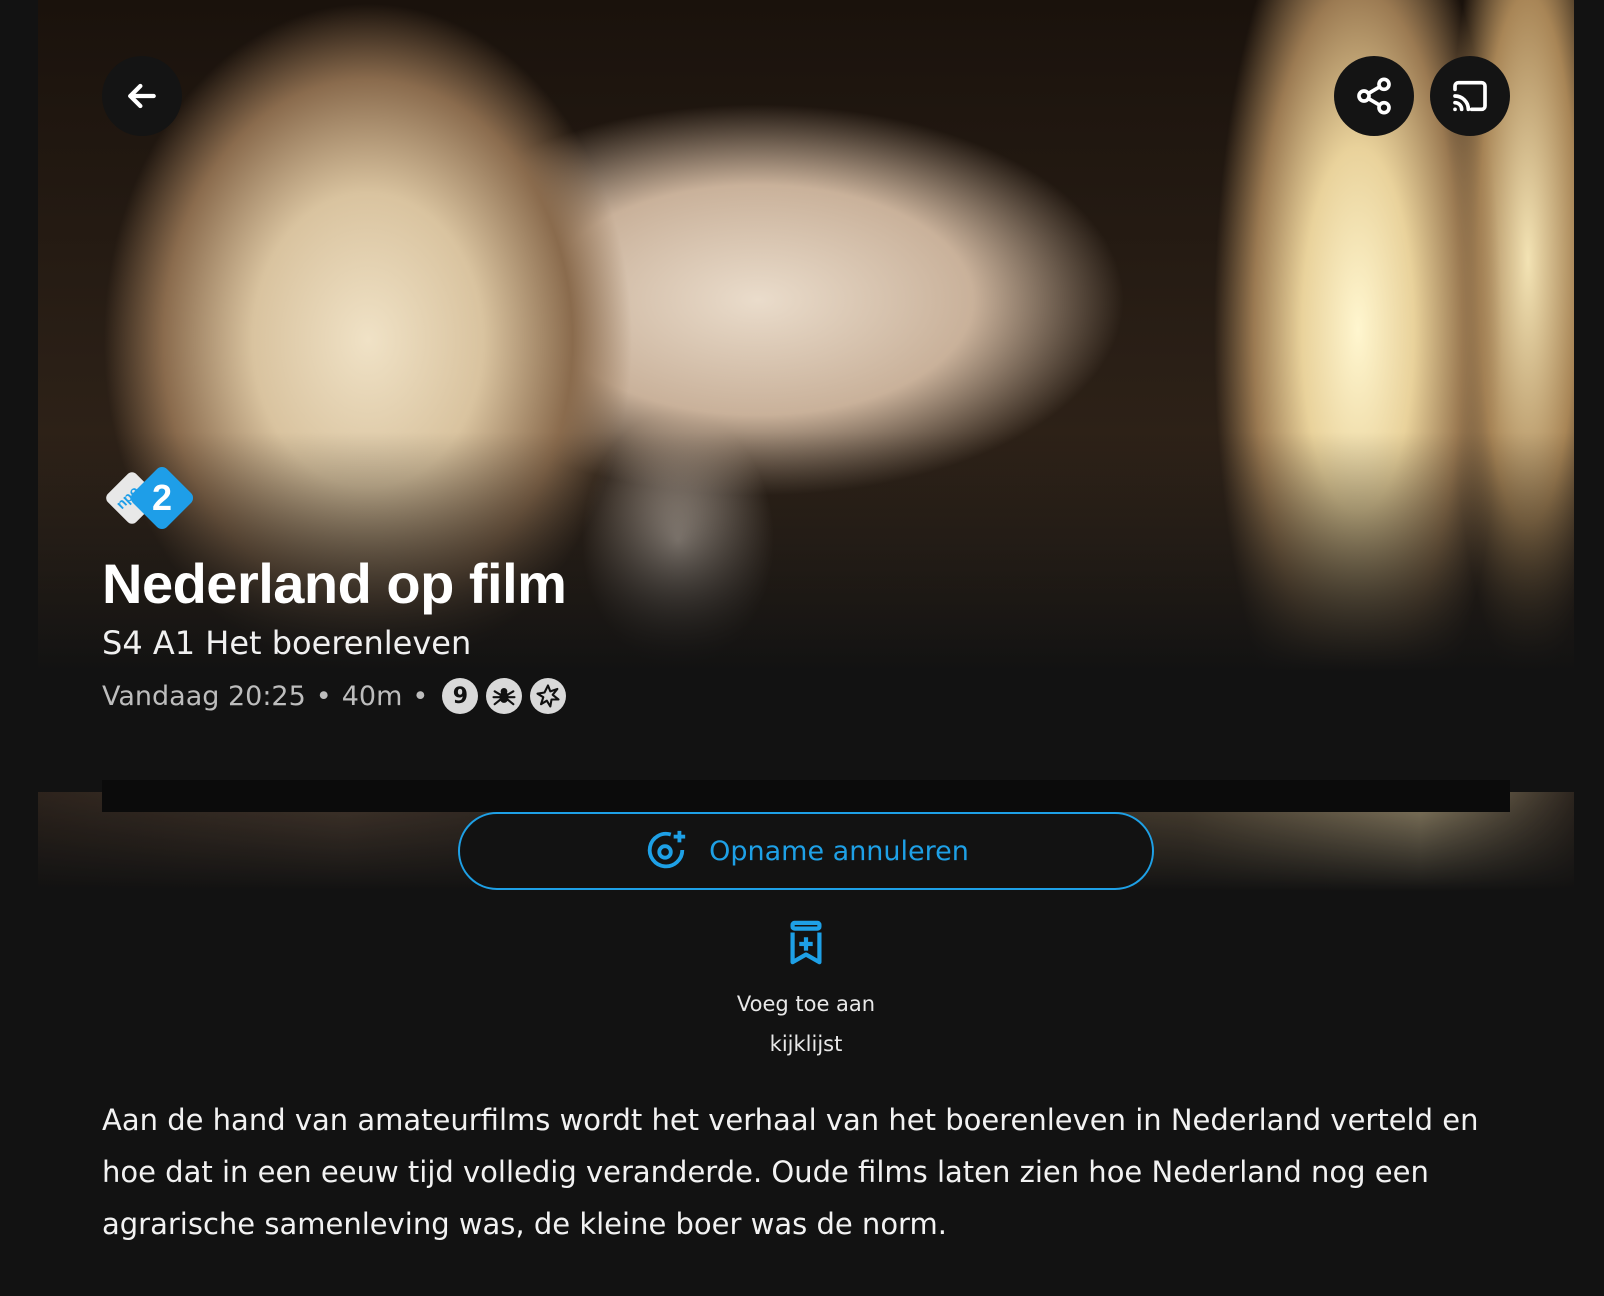 The height and width of the screenshot is (1296, 1604). I want to click on violence-icon, so click(548, 696).